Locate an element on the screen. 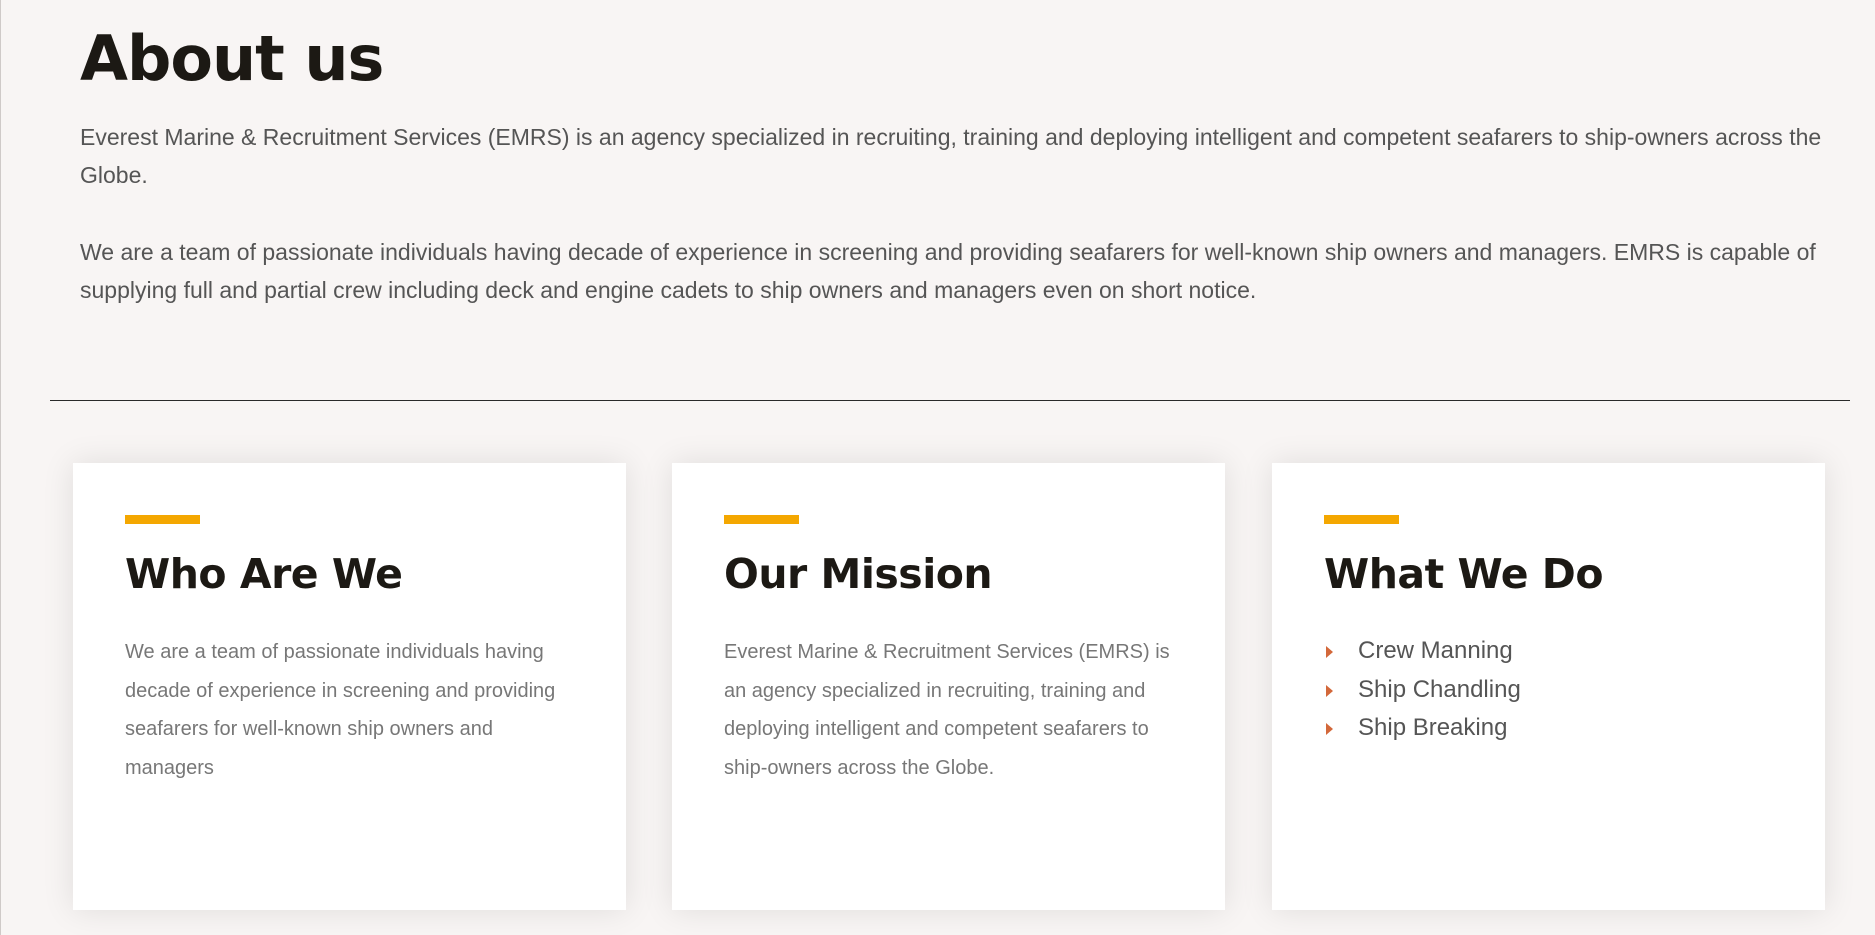 This screenshot has height=935, width=1875. section-divider is located at coordinates (950, 400).